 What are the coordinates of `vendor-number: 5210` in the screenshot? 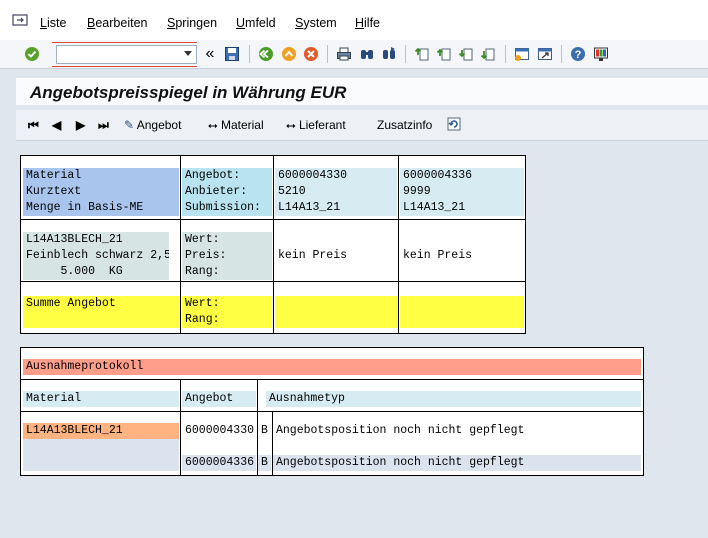 It's located at (336, 192).